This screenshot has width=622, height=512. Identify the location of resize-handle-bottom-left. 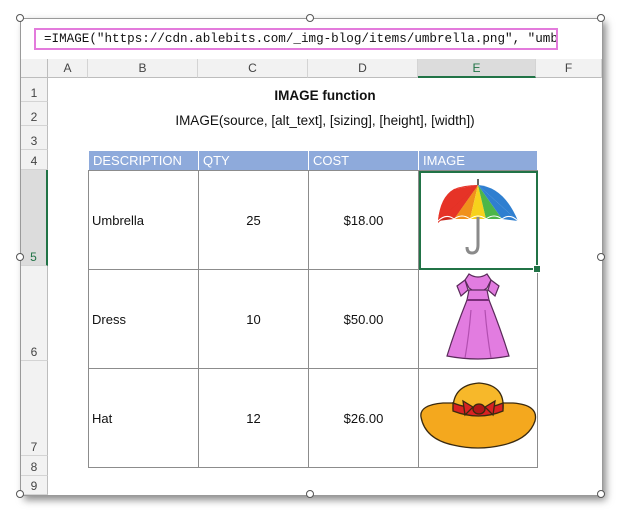
(20, 494).